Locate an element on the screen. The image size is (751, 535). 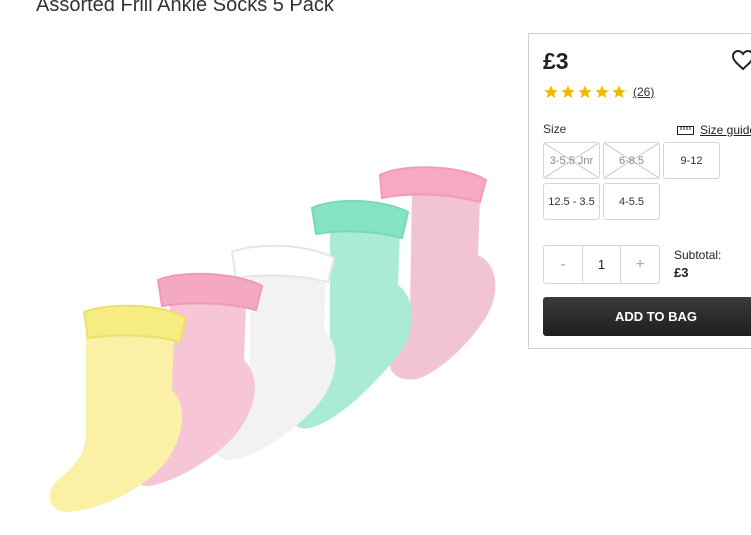
size-option-4-5.5: 4-5.5 is located at coordinates (631, 201).